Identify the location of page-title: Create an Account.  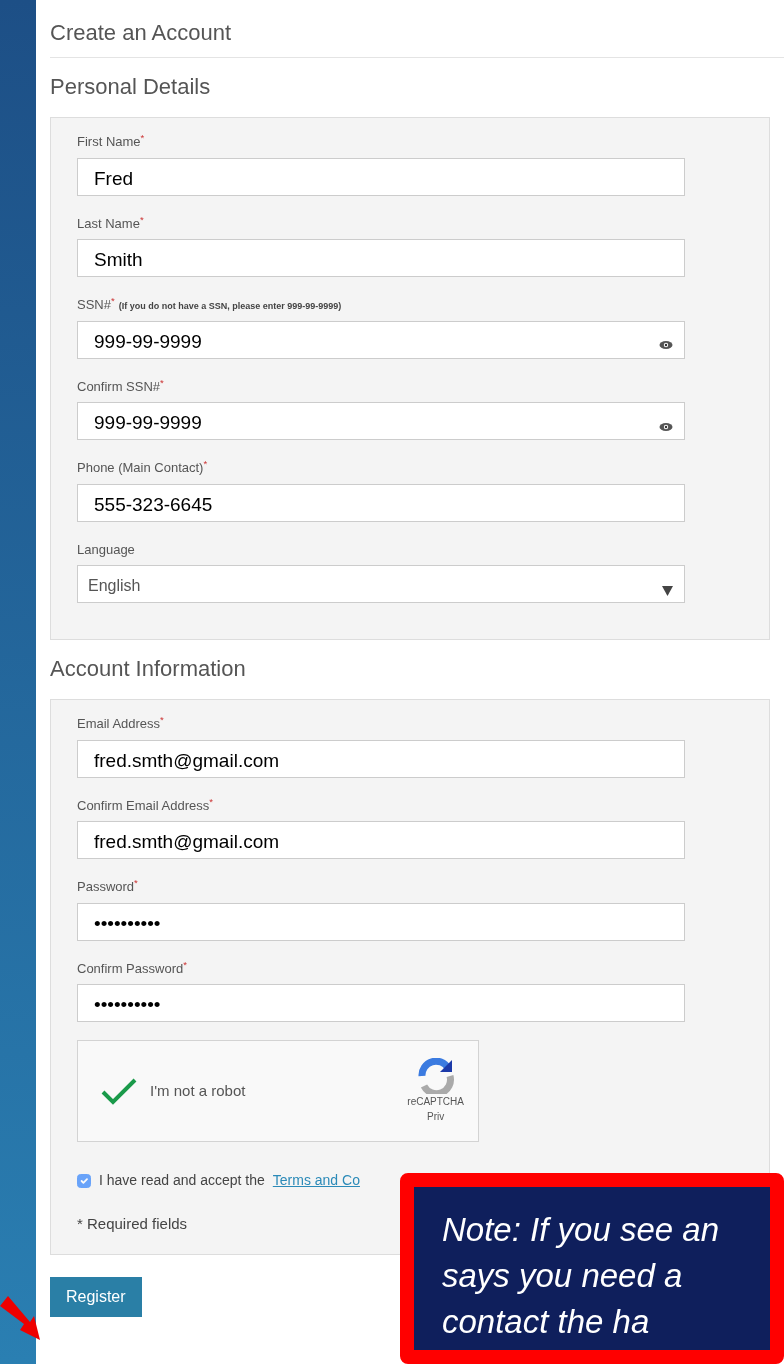
(417, 29).